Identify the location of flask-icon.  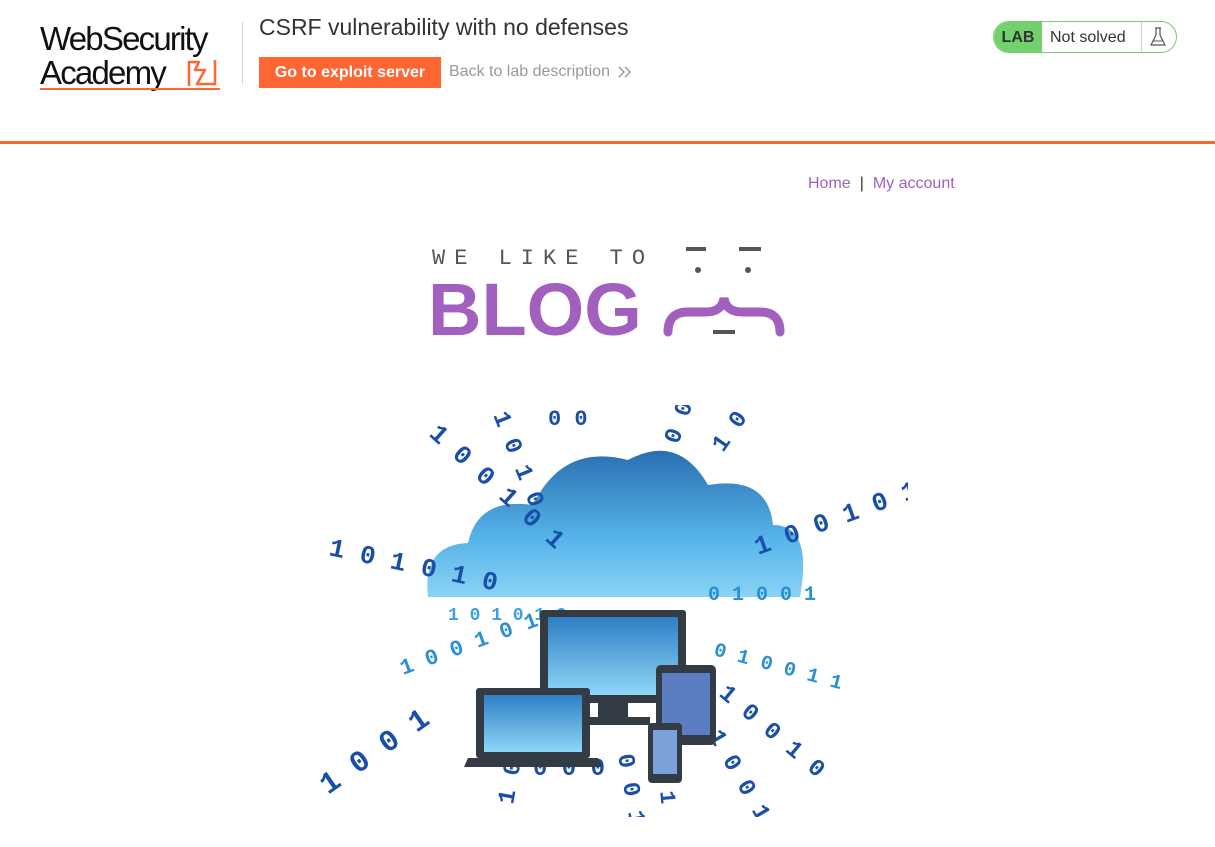
(1158, 36).